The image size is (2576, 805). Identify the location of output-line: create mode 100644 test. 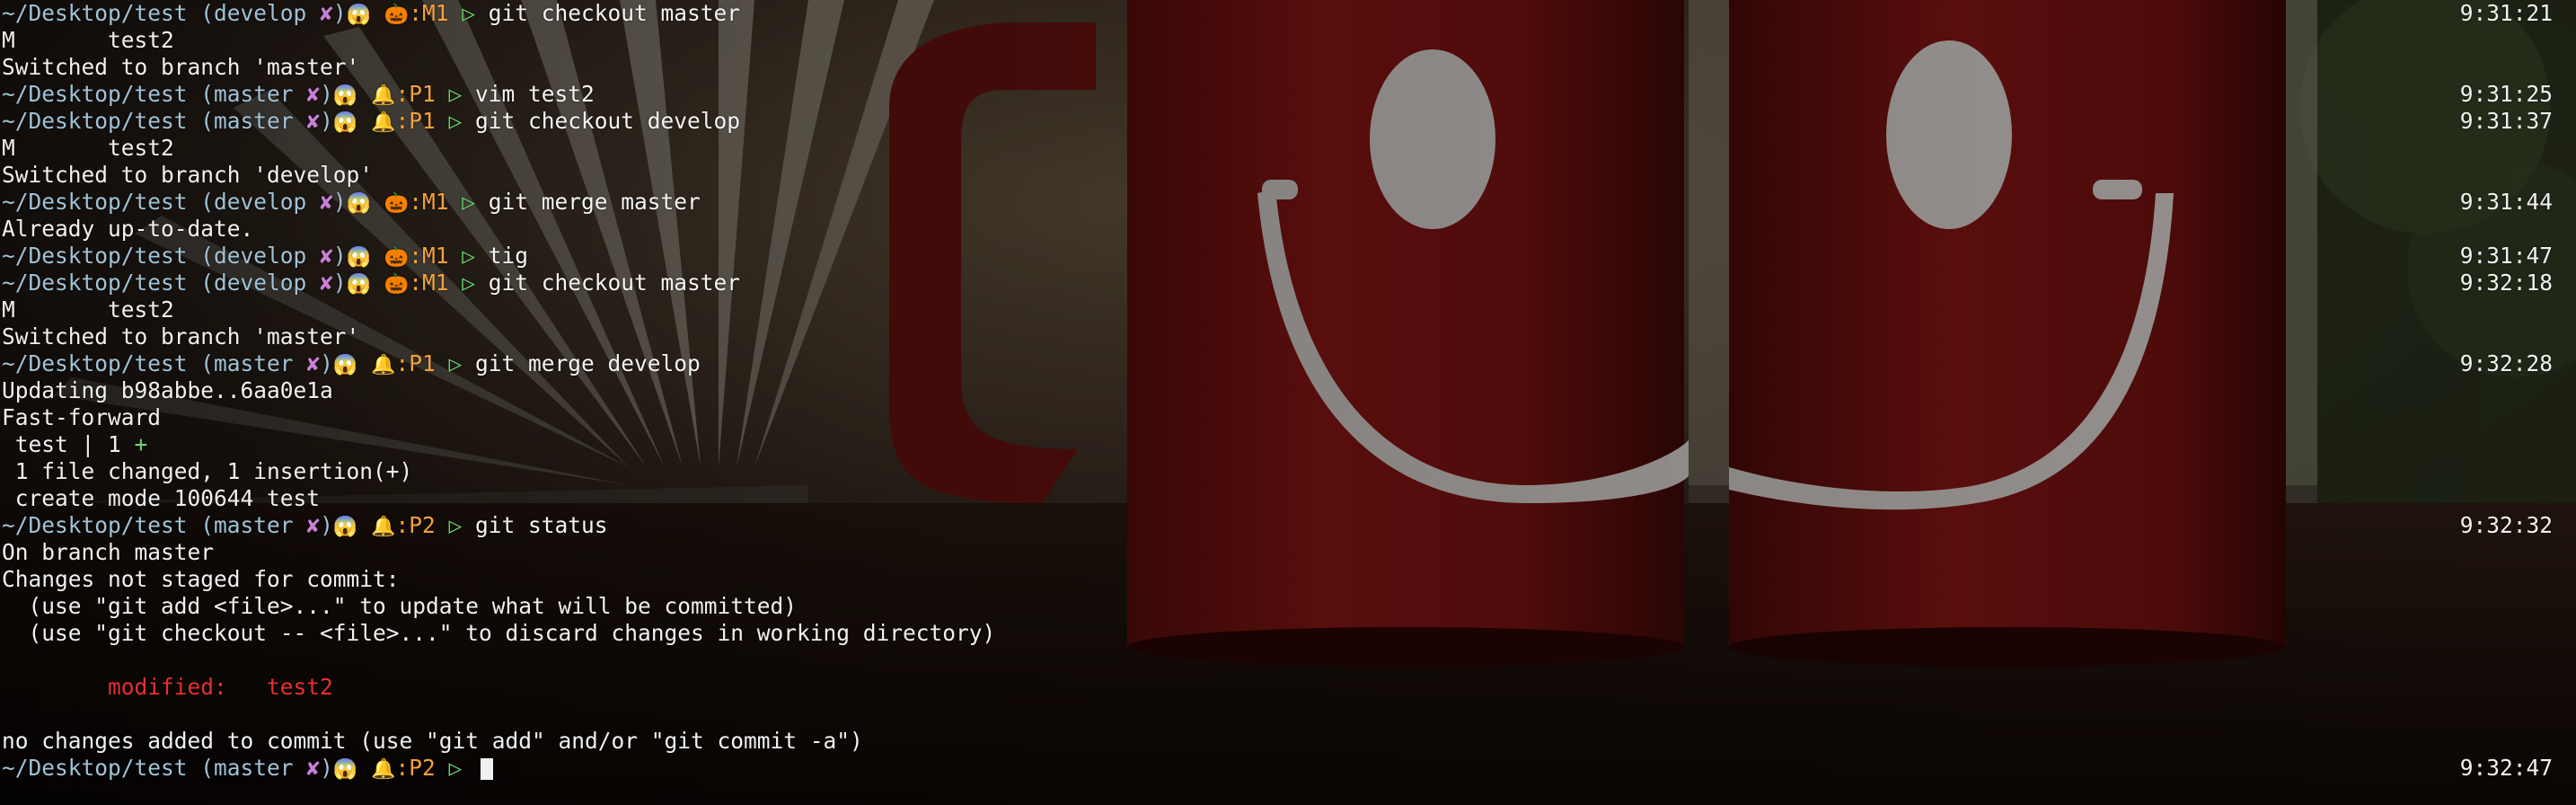
(1288, 498).